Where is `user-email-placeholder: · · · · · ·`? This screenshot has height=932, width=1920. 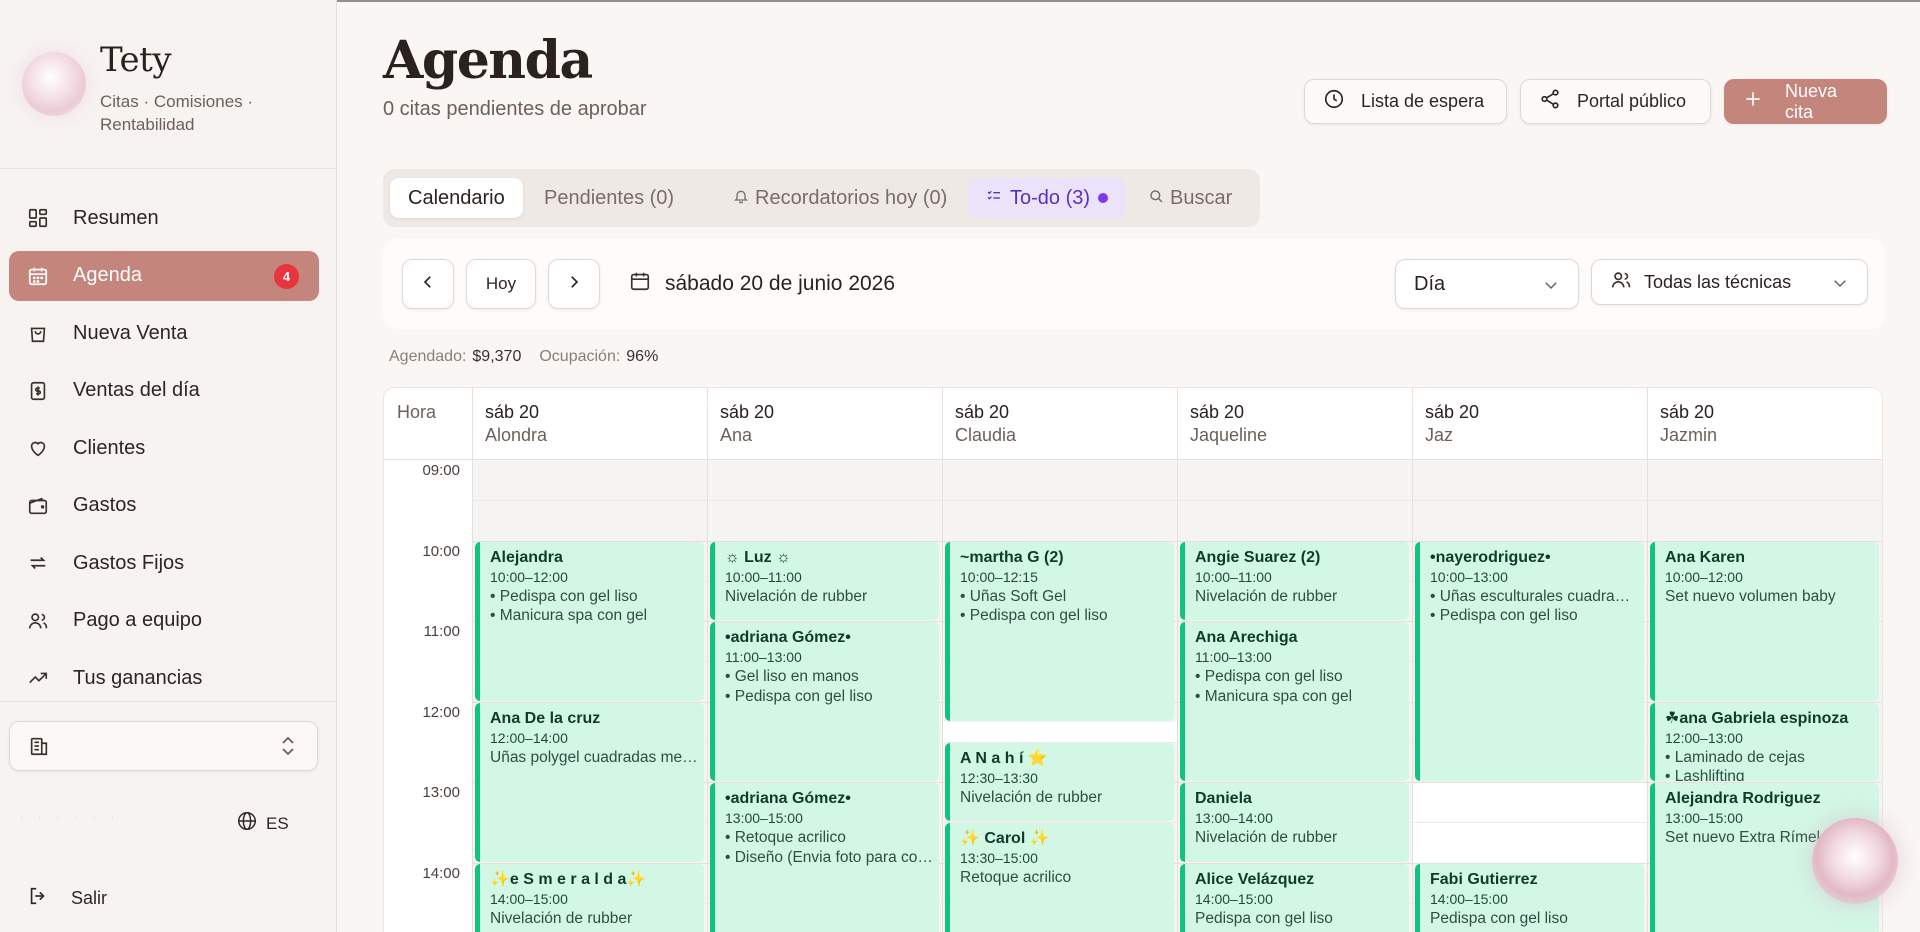
user-email-placeholder: · · · · · · is located at coordinates (70, 817).